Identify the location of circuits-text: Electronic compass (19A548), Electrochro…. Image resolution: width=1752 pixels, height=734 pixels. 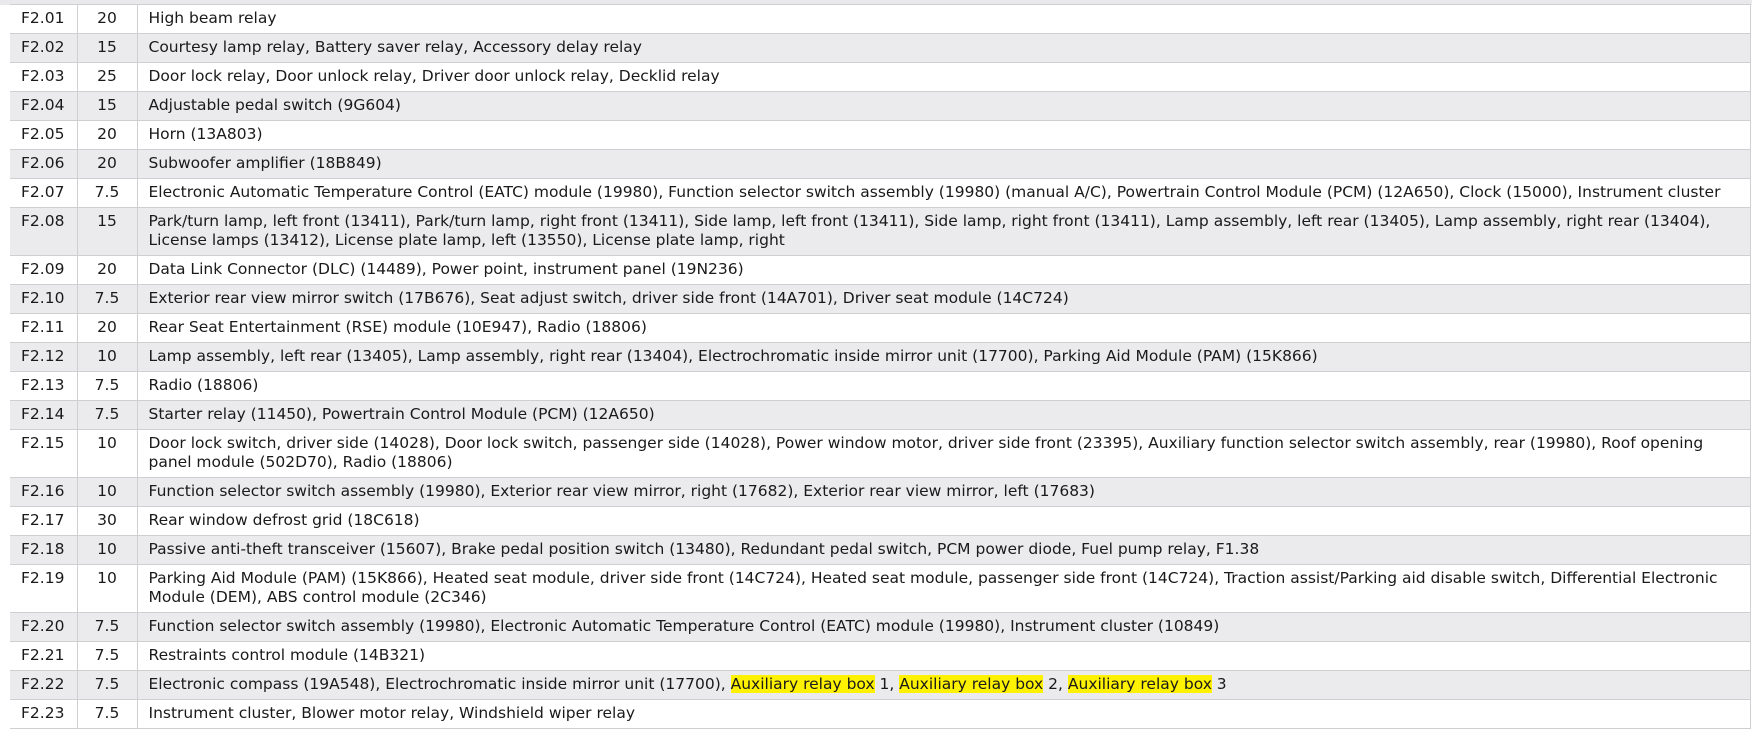
(439, 684).